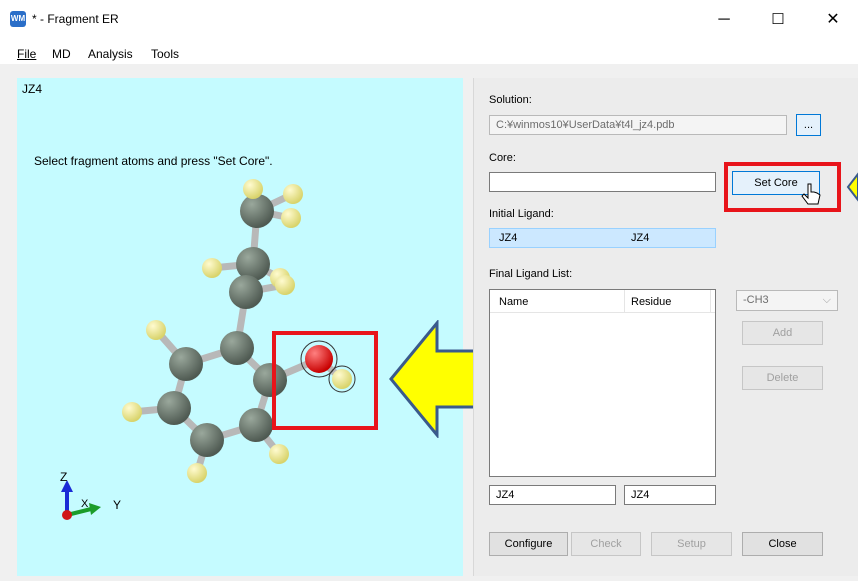  Describe the element at coordinates (429, 54) in the screenshot. I see `menu-bar: File MD Analysis Tools` at that location.